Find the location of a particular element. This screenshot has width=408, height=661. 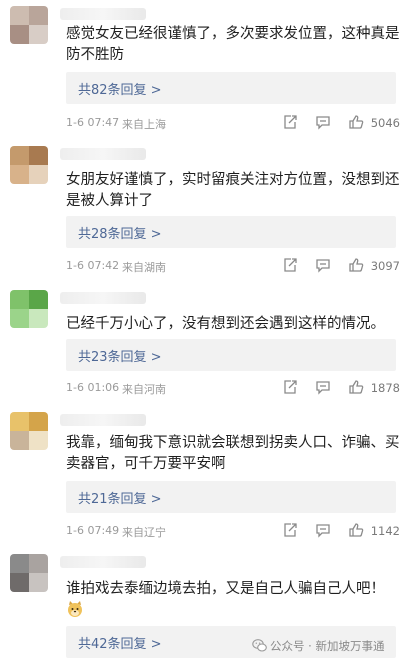

comment-text: 我靠，缅甸我下意识就会联想到拐卖人口、诈骗、买卖器官，可千万要平安啊 is located at coordinates (233, 453).